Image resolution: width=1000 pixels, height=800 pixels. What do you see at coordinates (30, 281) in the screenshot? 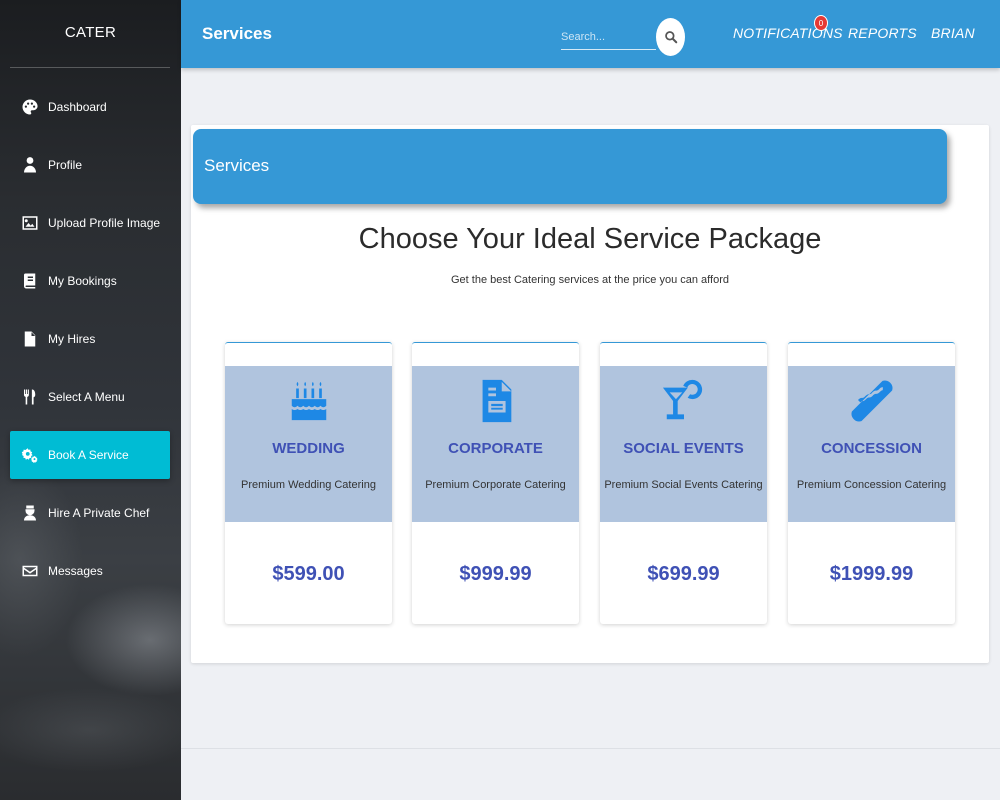
I see `book-icon` at bounding box center [30, 281].